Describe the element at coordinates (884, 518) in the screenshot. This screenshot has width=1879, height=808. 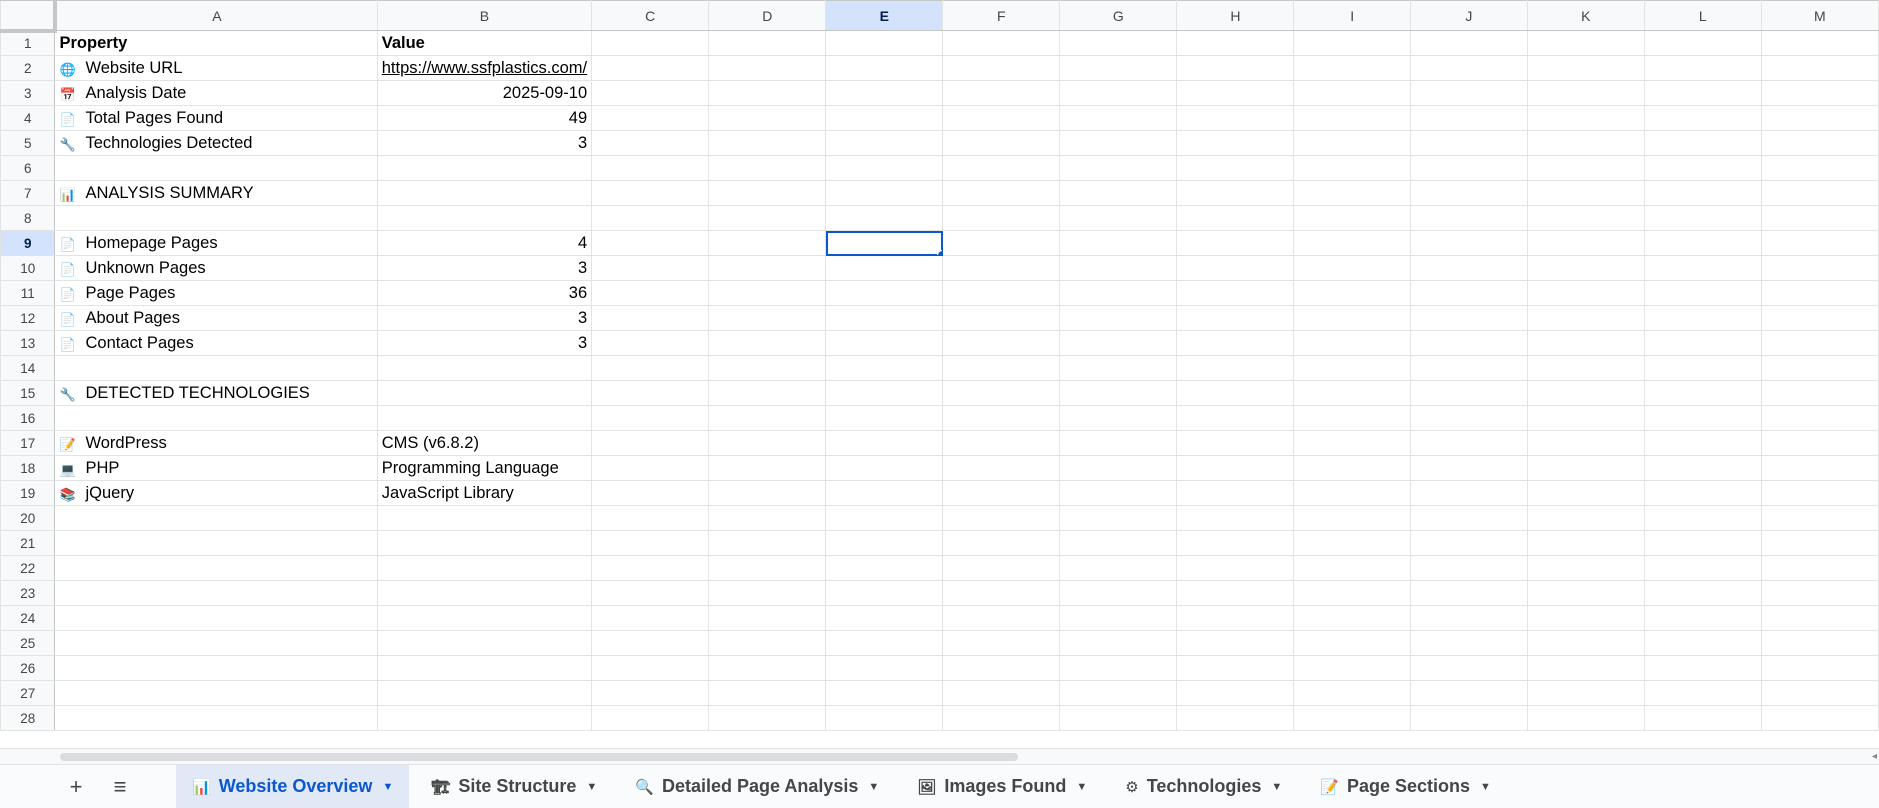
I see `cell-e20` at that location.